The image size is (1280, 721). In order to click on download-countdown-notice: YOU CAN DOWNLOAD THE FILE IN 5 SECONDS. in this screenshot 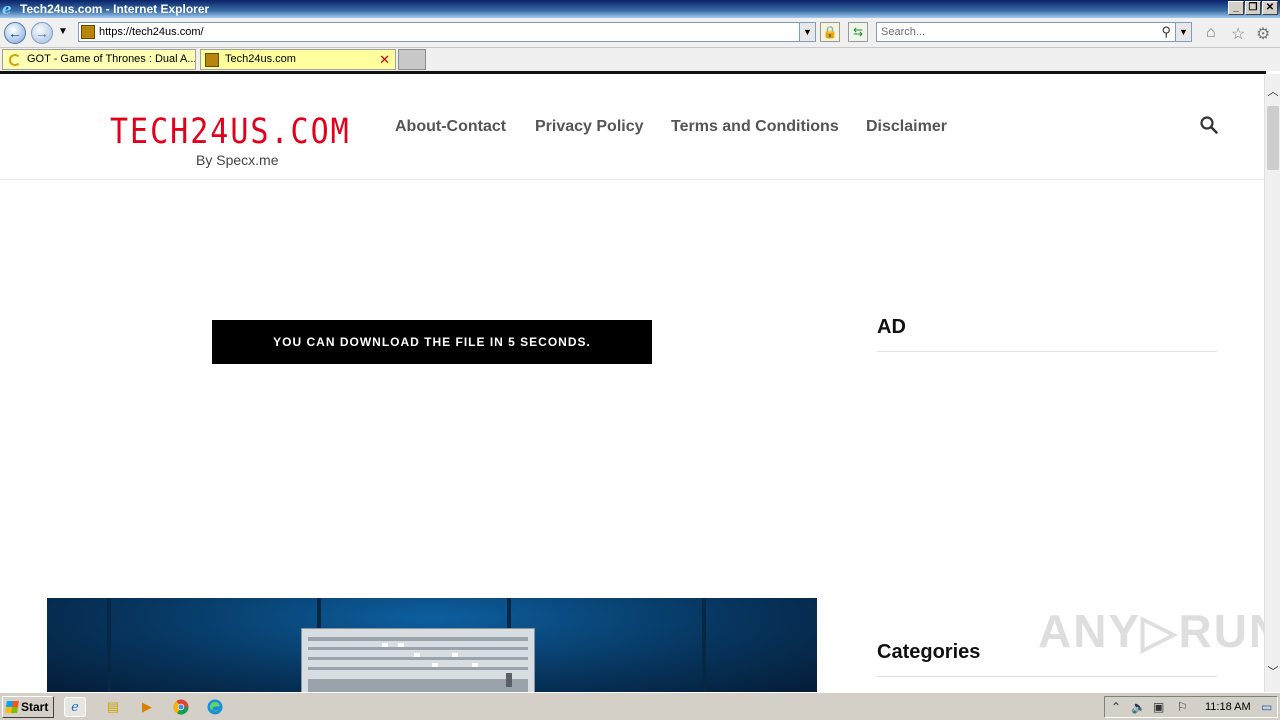, I will do `click(432, 342)`.